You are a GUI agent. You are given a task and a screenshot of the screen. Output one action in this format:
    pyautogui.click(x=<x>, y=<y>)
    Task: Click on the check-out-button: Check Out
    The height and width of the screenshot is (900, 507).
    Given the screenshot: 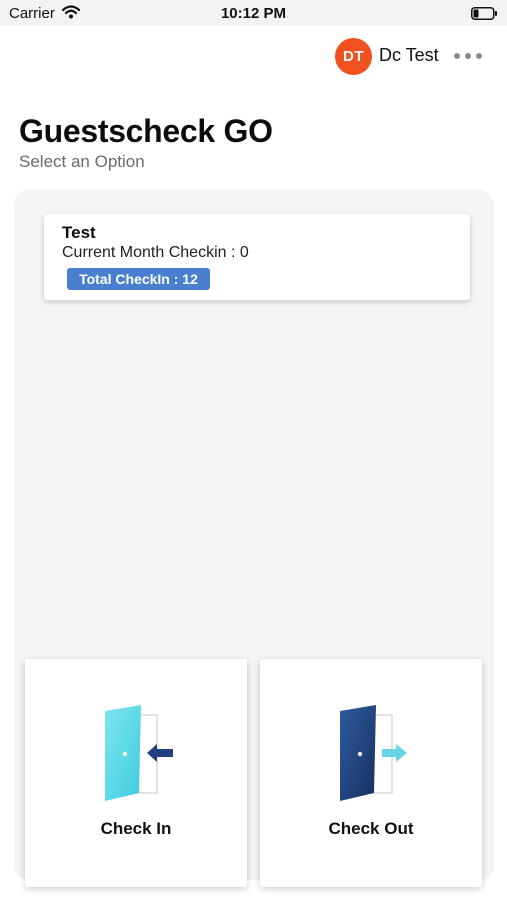 What is the action you would take?
    pyautogui.click(x=371, y=773)
    